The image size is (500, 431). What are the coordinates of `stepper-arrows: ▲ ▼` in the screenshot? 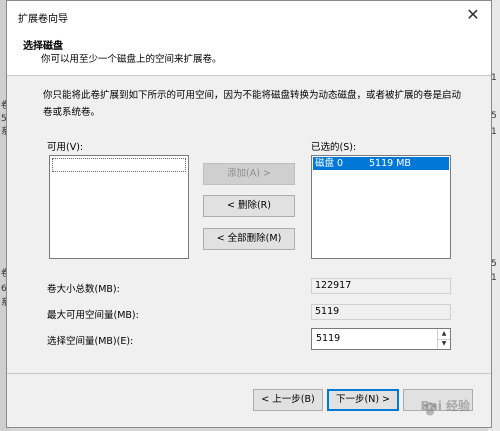 It's located at (443, 339).